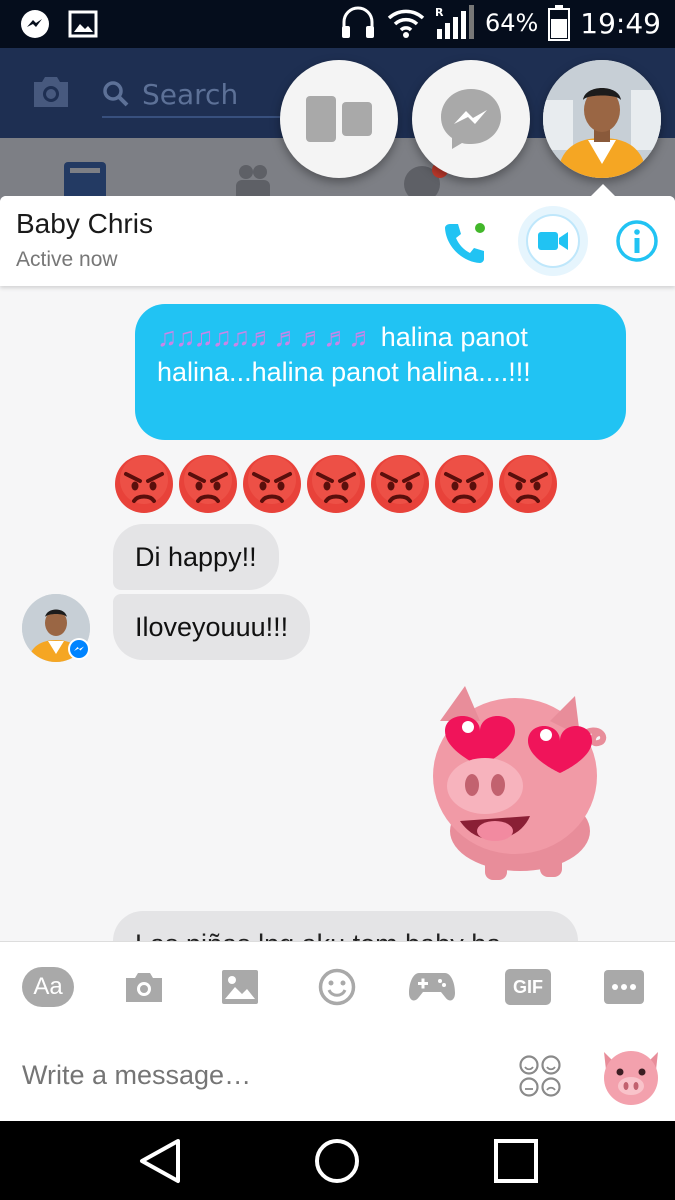 The height and width of the screenshot is (1200, 675). I want to click on emoji-icon, so click(337, 987).